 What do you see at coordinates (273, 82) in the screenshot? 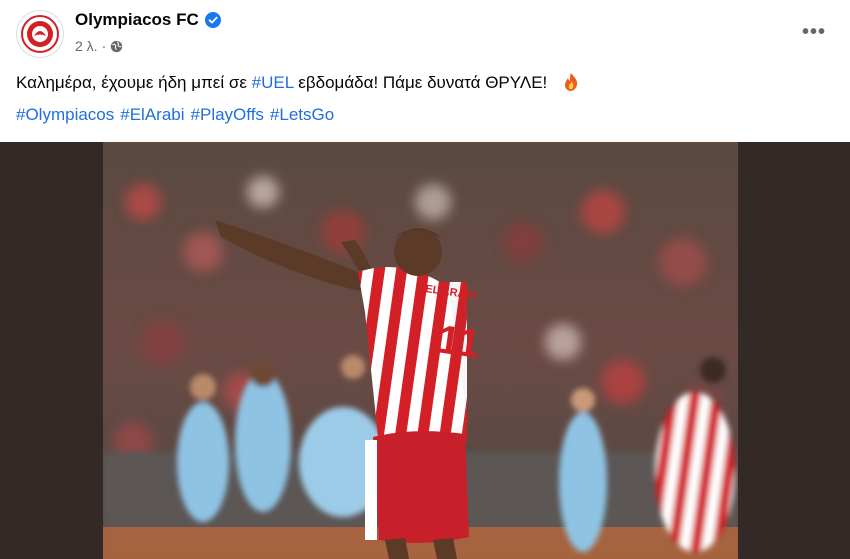
I see `hashtag-uel-link: #UEL` at bounding box center [273, 82].